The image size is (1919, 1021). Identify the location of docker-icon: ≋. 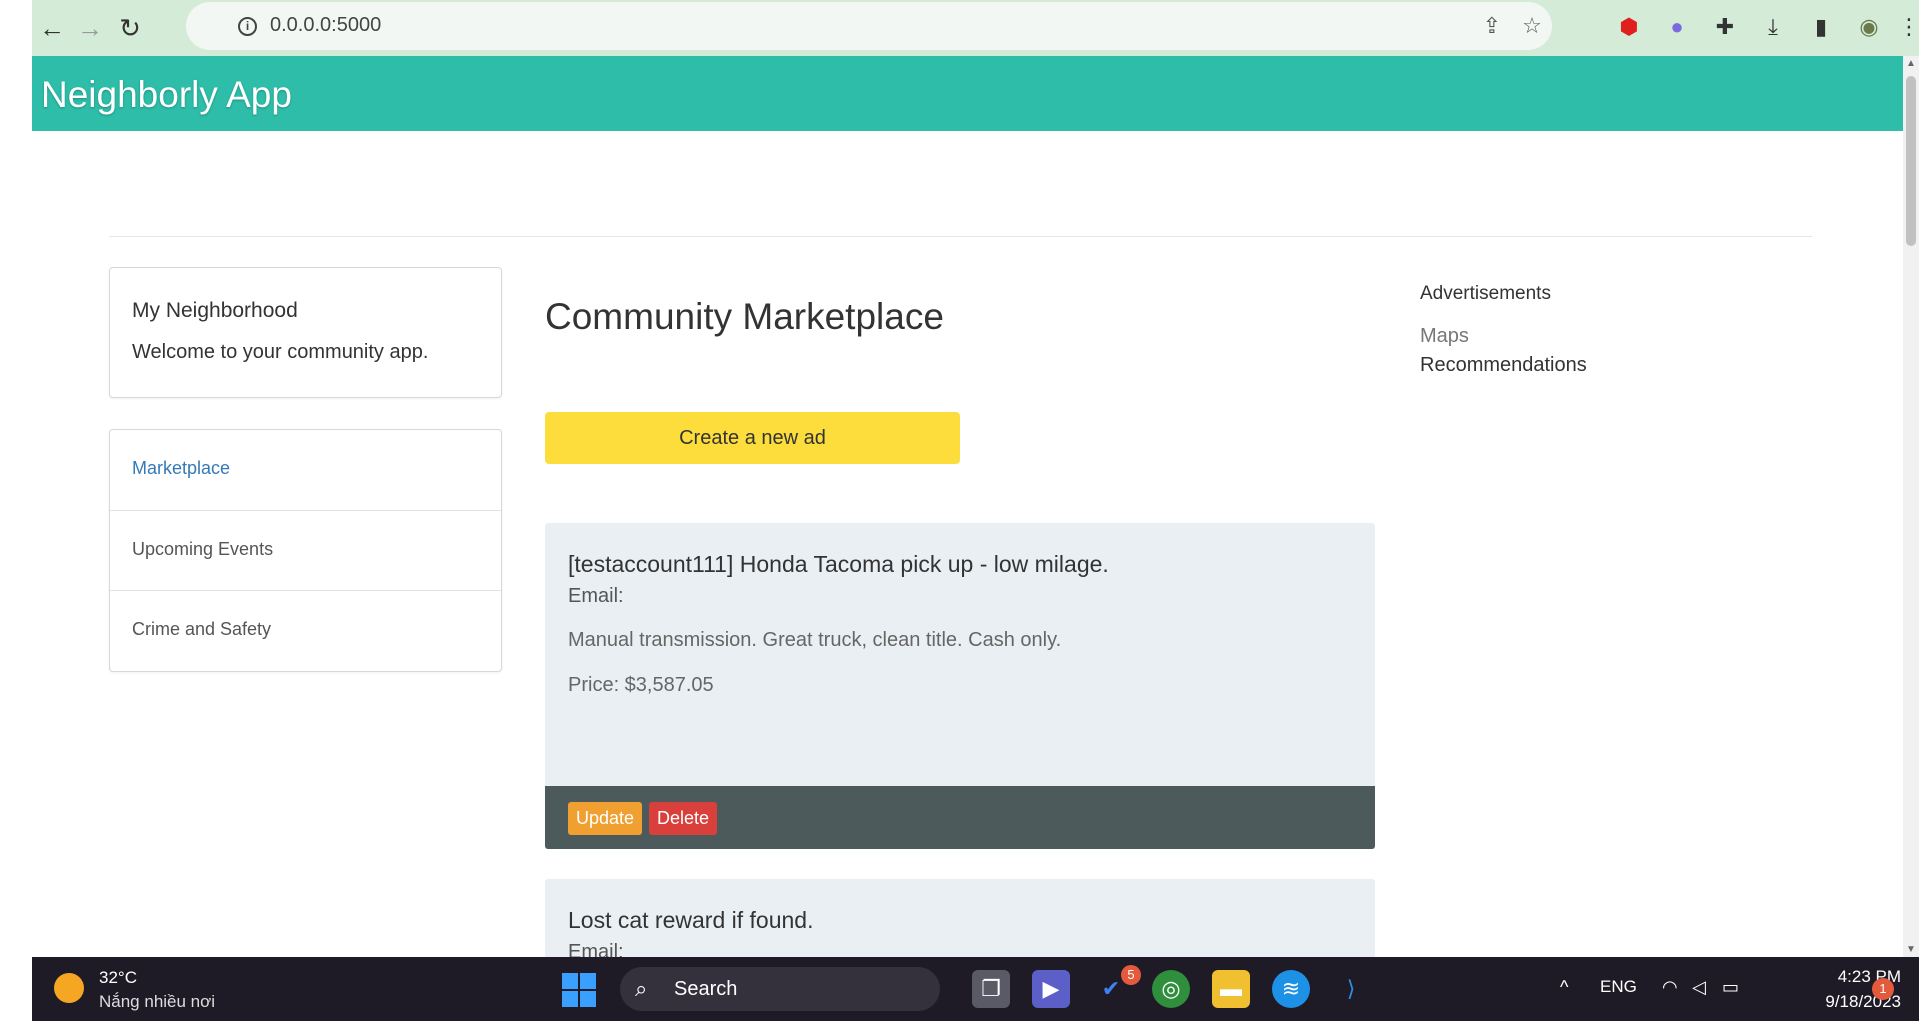
(1291, 989).